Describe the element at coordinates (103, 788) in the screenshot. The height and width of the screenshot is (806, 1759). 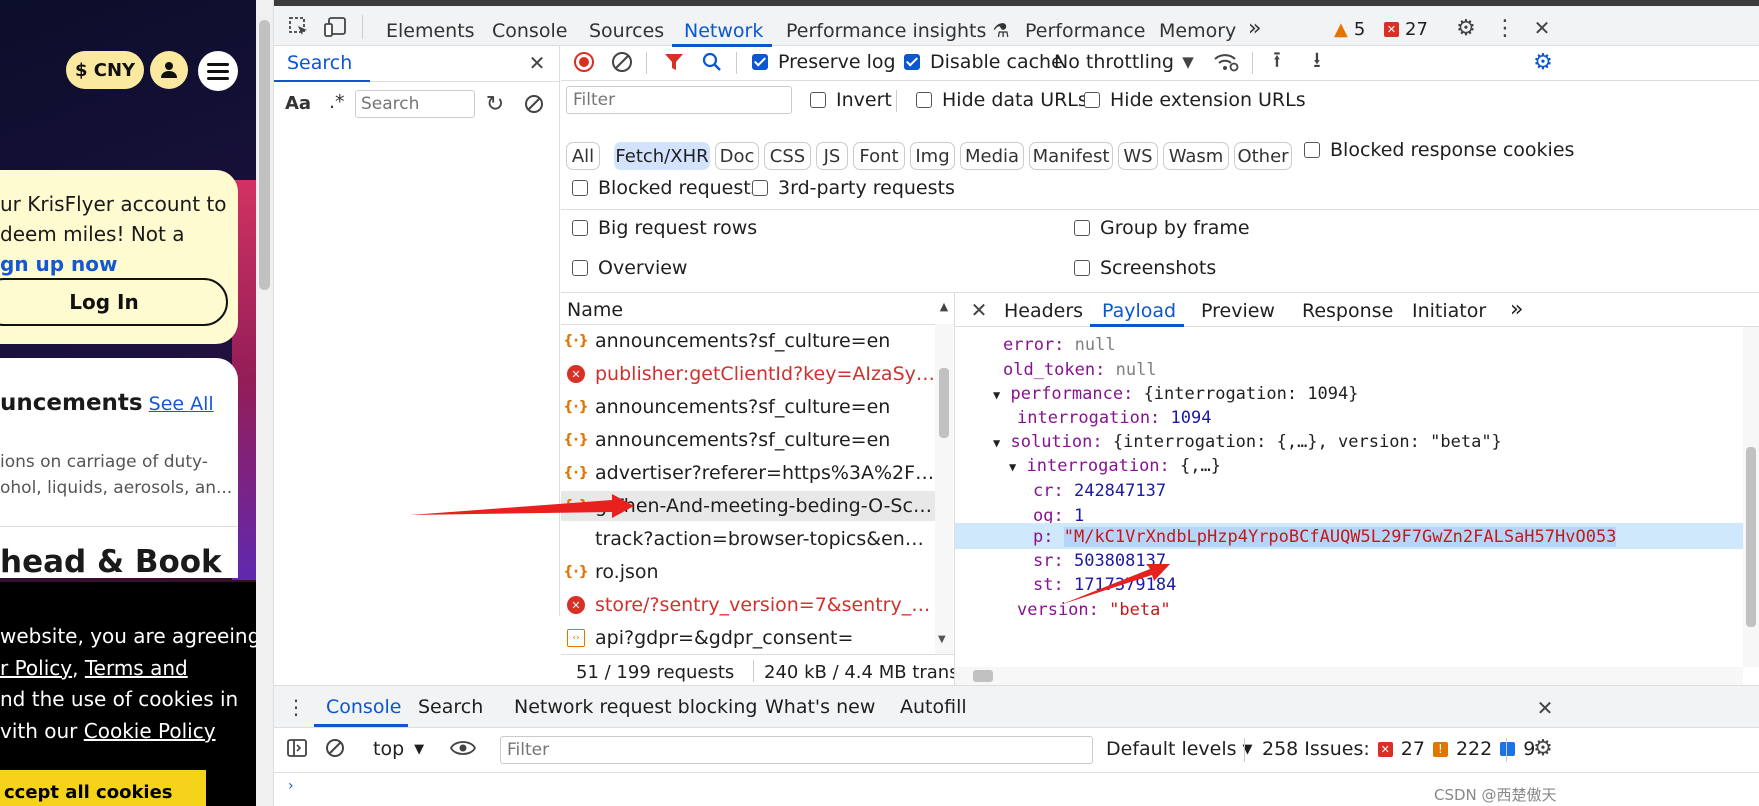
I see `accept-cookies-button: ccept all cookies` at that location.